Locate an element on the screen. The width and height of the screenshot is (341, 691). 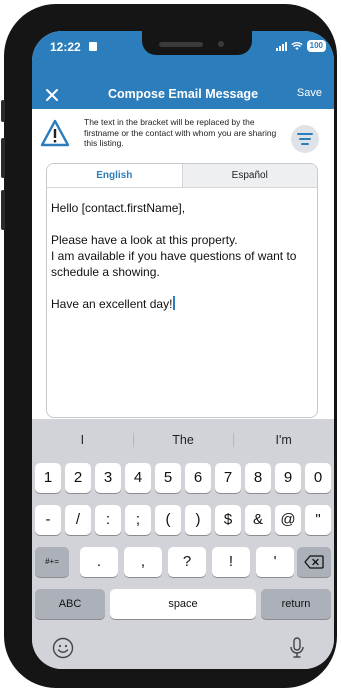
suggestion-bar: I The I'm is located at coordinates (183, 440).